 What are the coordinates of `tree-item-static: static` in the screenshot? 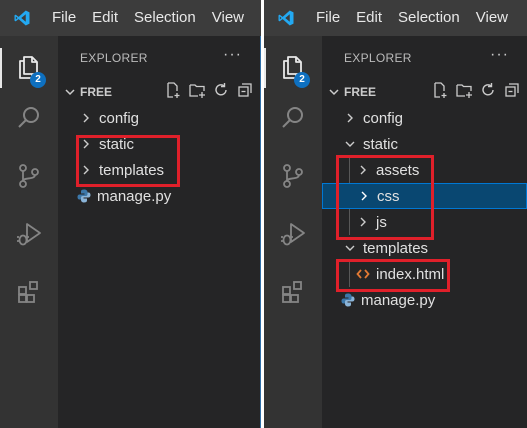 It's located at (424, 144).